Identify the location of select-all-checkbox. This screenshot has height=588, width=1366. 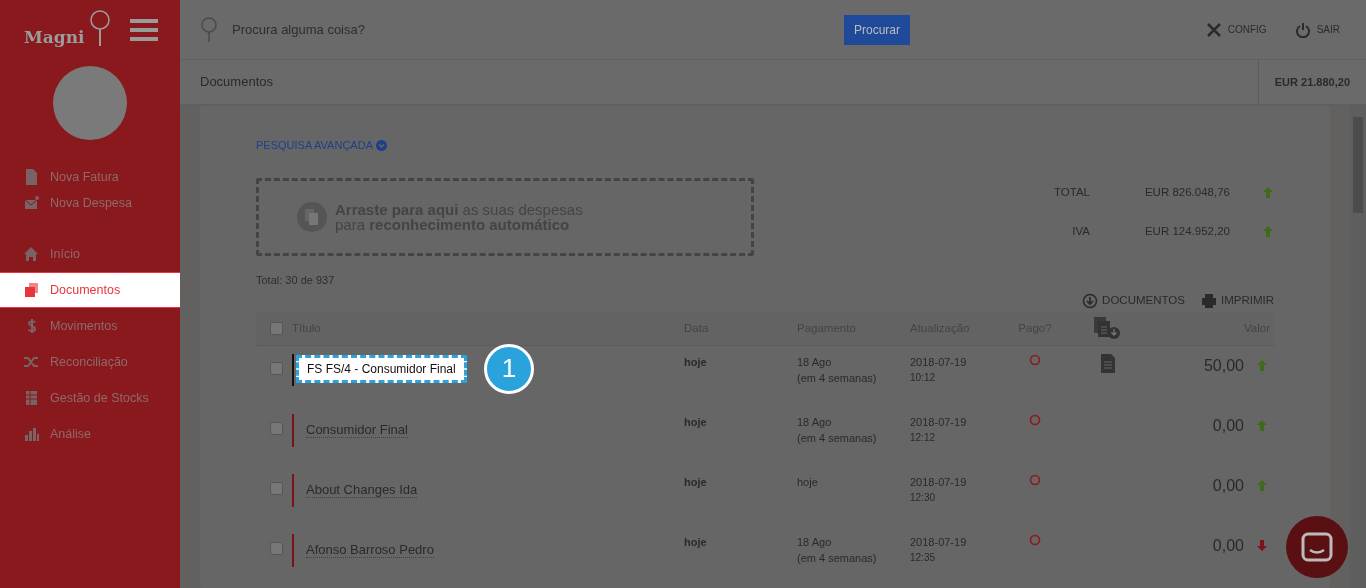
(276, 328).